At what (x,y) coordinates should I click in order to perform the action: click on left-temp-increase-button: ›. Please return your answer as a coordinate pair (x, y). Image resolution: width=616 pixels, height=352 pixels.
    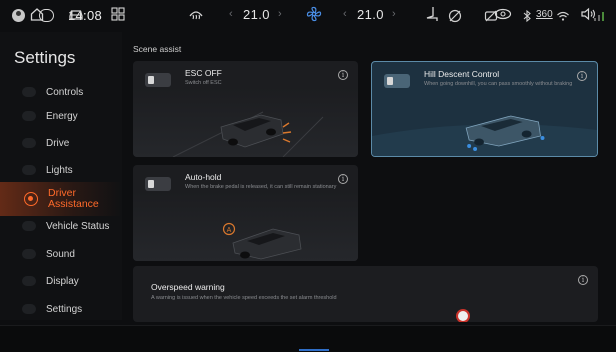
    Looking at the image, I should click on (280, 14).